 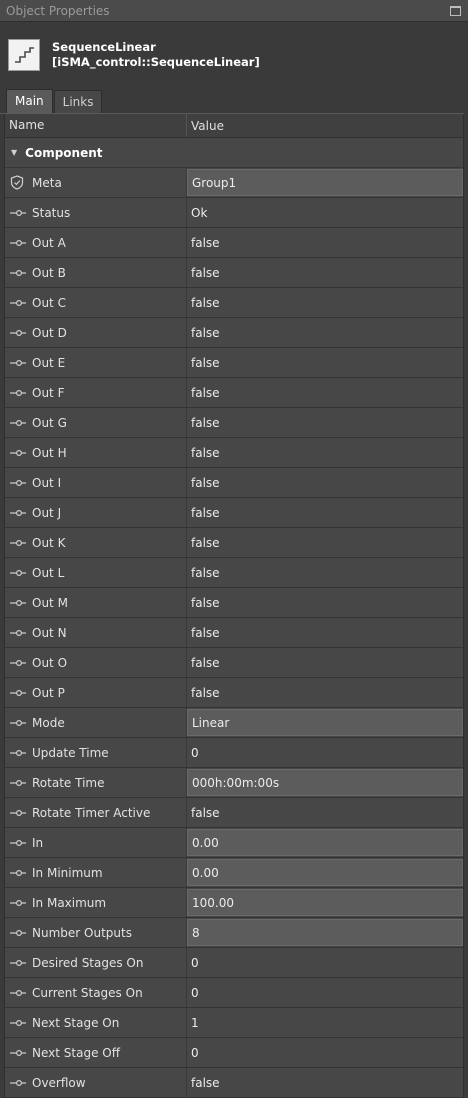 I want to click on property-name-cell: Out P, so click(x=96, y=692).